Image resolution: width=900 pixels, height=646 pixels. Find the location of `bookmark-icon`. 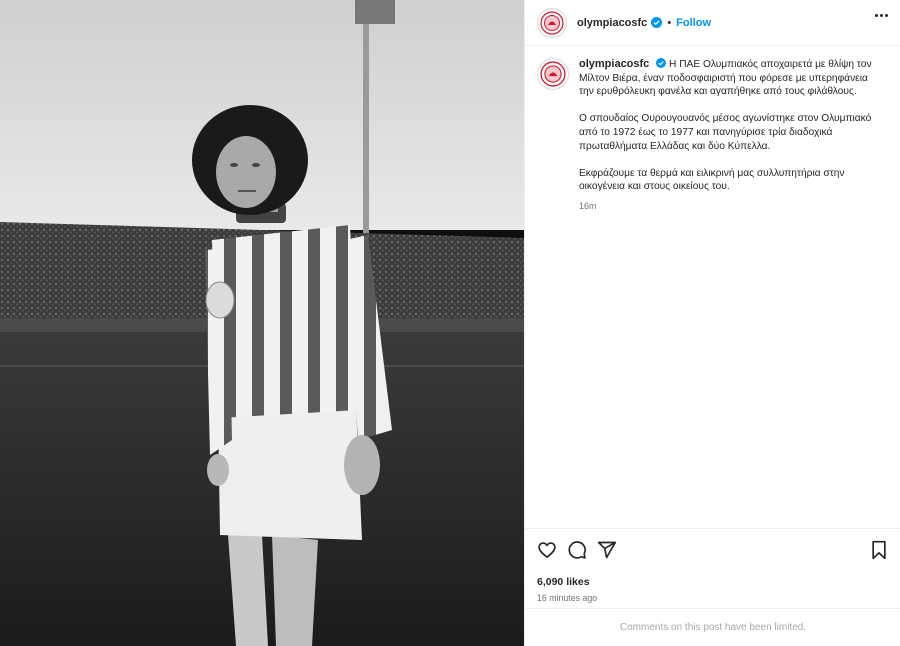

bookmark-icon is located at coordinates (879, 550).